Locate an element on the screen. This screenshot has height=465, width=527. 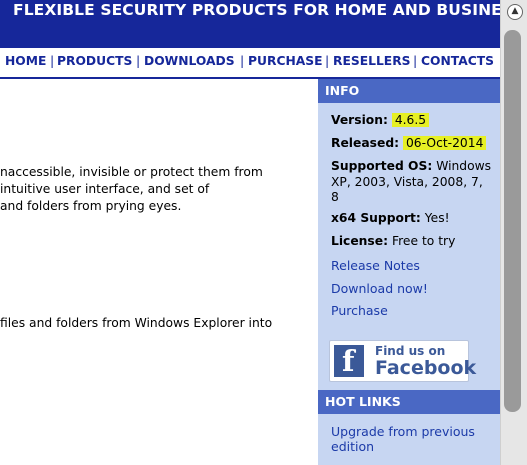
upgrade-link: edition is located at coordinates (352, 446).